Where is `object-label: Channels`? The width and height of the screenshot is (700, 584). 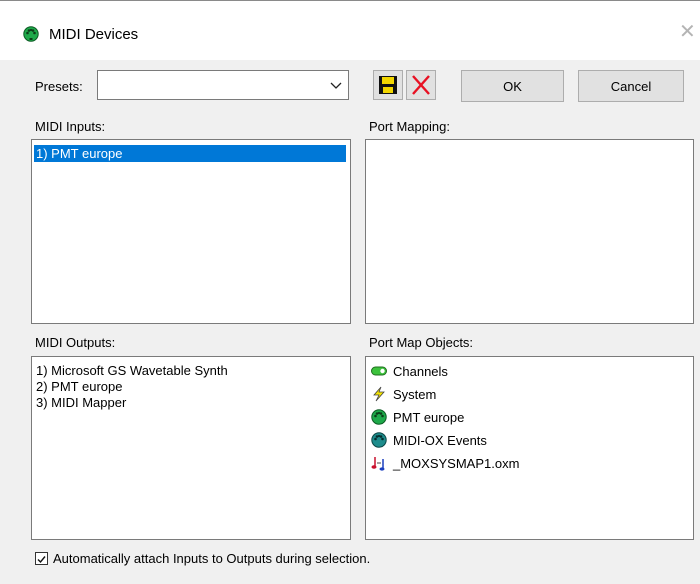
object-label: Channels is located at coordinates (420, 371).